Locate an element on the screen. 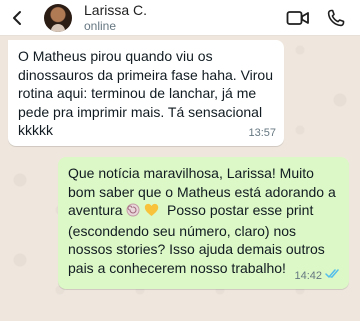 The image size is (360, 321). outgoing-message-meta: 14:42 is located at coordinates (317, 276).